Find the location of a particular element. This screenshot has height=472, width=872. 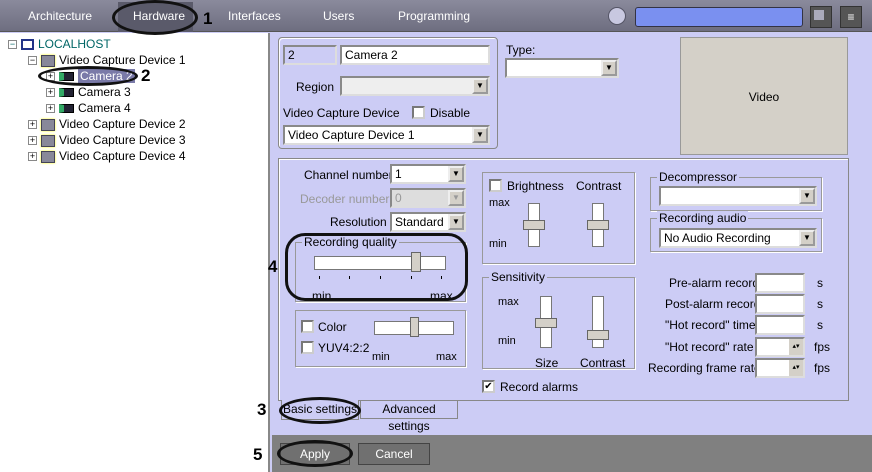

node-label: LOCALHOST is located at coordinates (74, 44).